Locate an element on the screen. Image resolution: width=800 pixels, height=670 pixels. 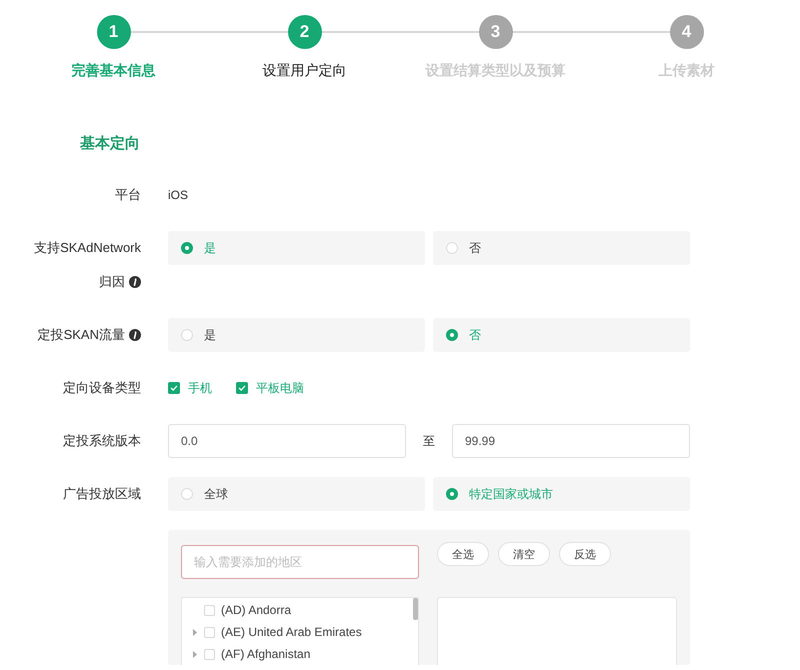
range-separator: 至 is located at coordinates (429, 441).